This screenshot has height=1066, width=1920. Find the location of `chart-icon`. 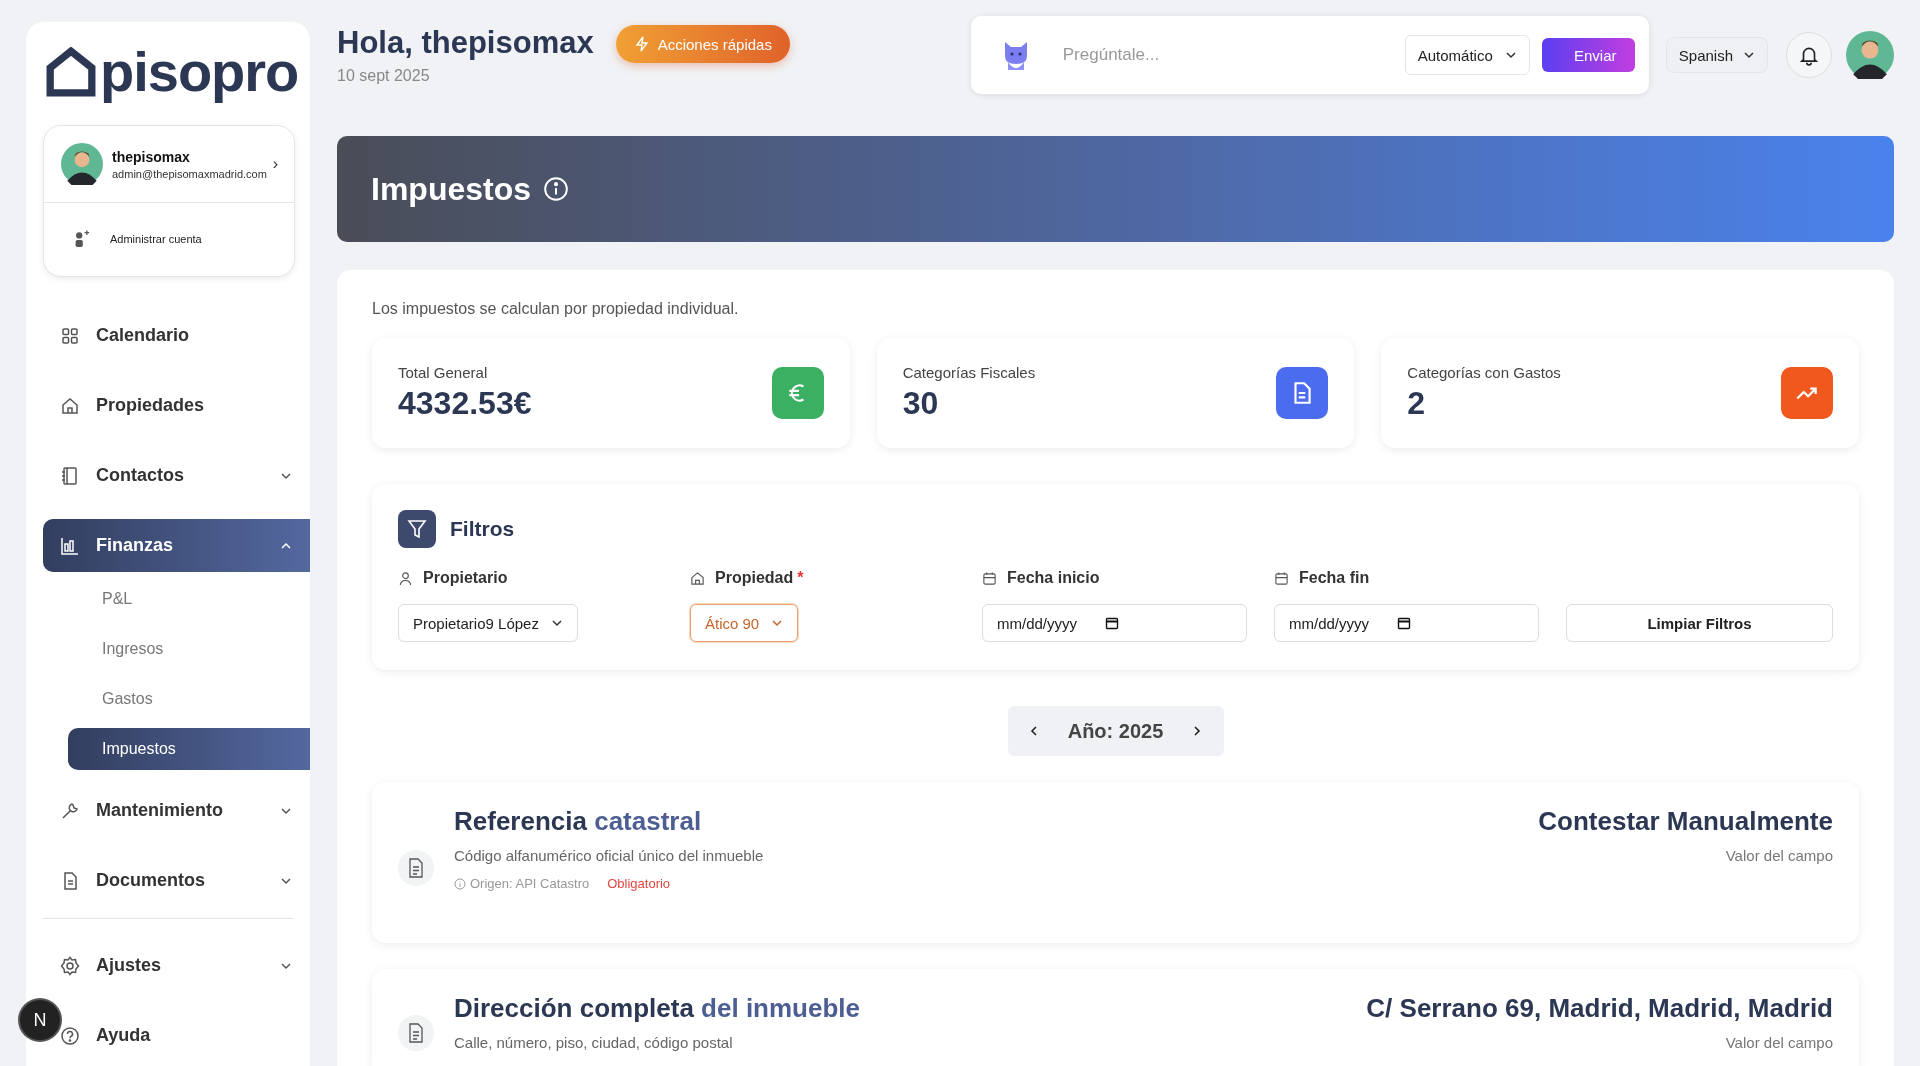

chart-icon is located at coordinates (70, 545).